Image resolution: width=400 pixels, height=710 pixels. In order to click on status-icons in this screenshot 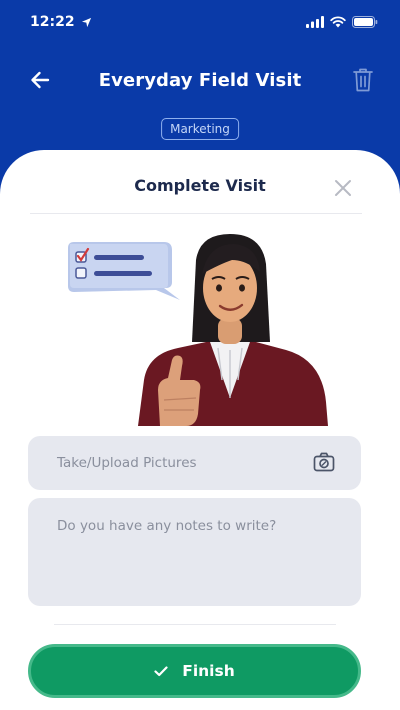, I will do `click(342, 22)`.